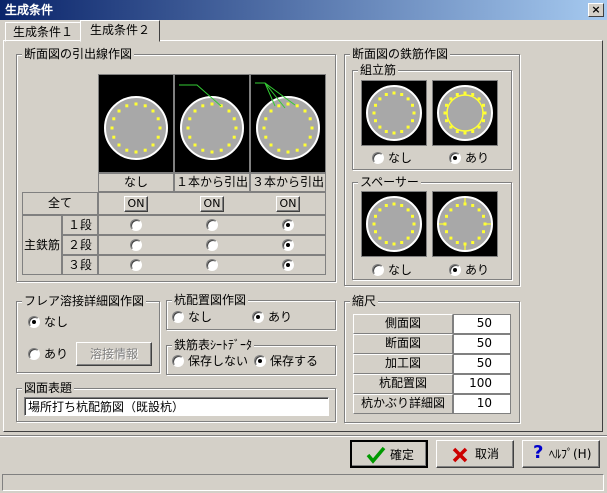 Image resolution: width=607 pixels, height=493 pixels. Describe the element at coordinates (176, 406) in the screenshot. I see `drawing-title-input` at that location.